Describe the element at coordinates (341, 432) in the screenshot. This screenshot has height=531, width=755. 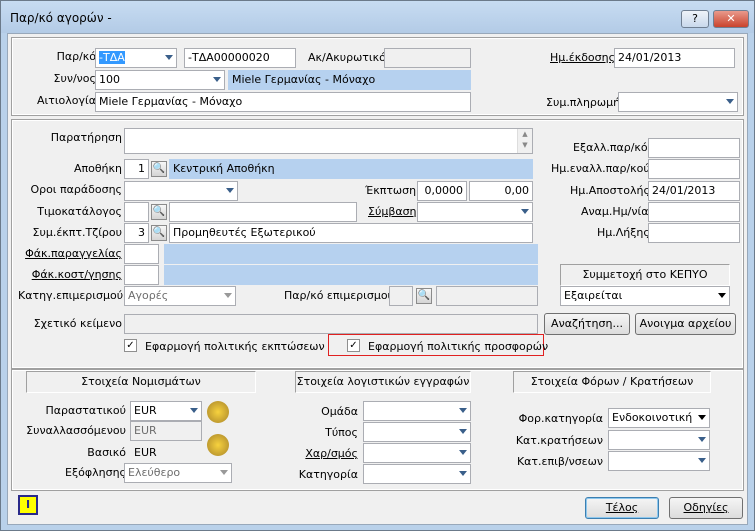
I see `typos-label: Τύπος` at that location.